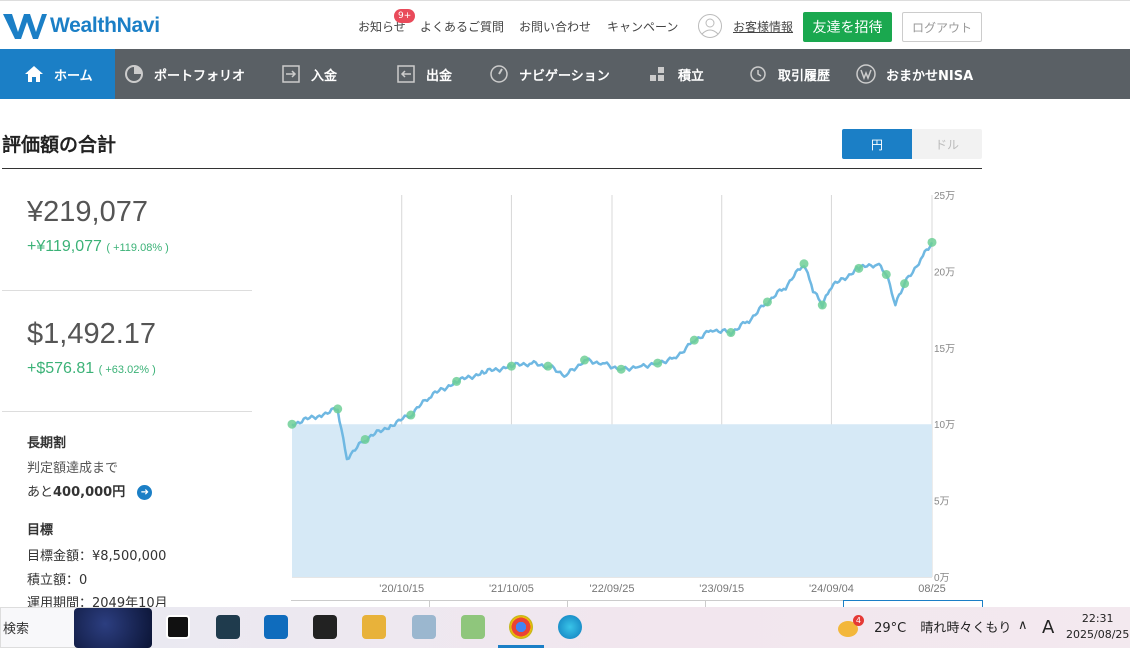 The image size is (1130, 648). Describe the element at coordinates (57, 580) in the screenshot. I see `monthly-amount: 積立額：0` at that location.